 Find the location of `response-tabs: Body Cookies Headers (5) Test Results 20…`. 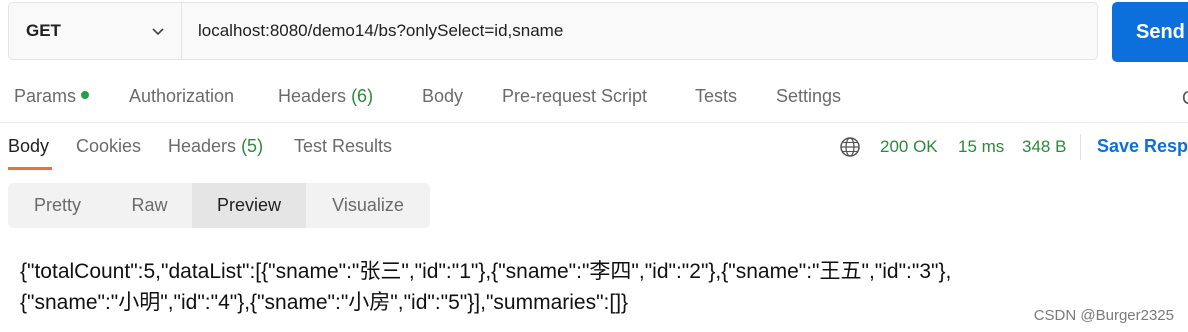

response-tabs: Body Cookies Headers (5) Test Results 20… is located at coordinates (594, 150).